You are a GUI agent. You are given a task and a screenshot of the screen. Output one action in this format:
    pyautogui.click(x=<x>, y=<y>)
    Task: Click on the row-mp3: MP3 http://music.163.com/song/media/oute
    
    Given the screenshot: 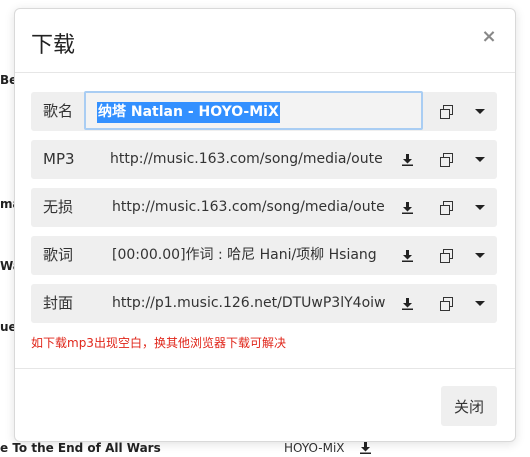 What is the action you would take?
    pyautogui.click(x=264, y=159)
    